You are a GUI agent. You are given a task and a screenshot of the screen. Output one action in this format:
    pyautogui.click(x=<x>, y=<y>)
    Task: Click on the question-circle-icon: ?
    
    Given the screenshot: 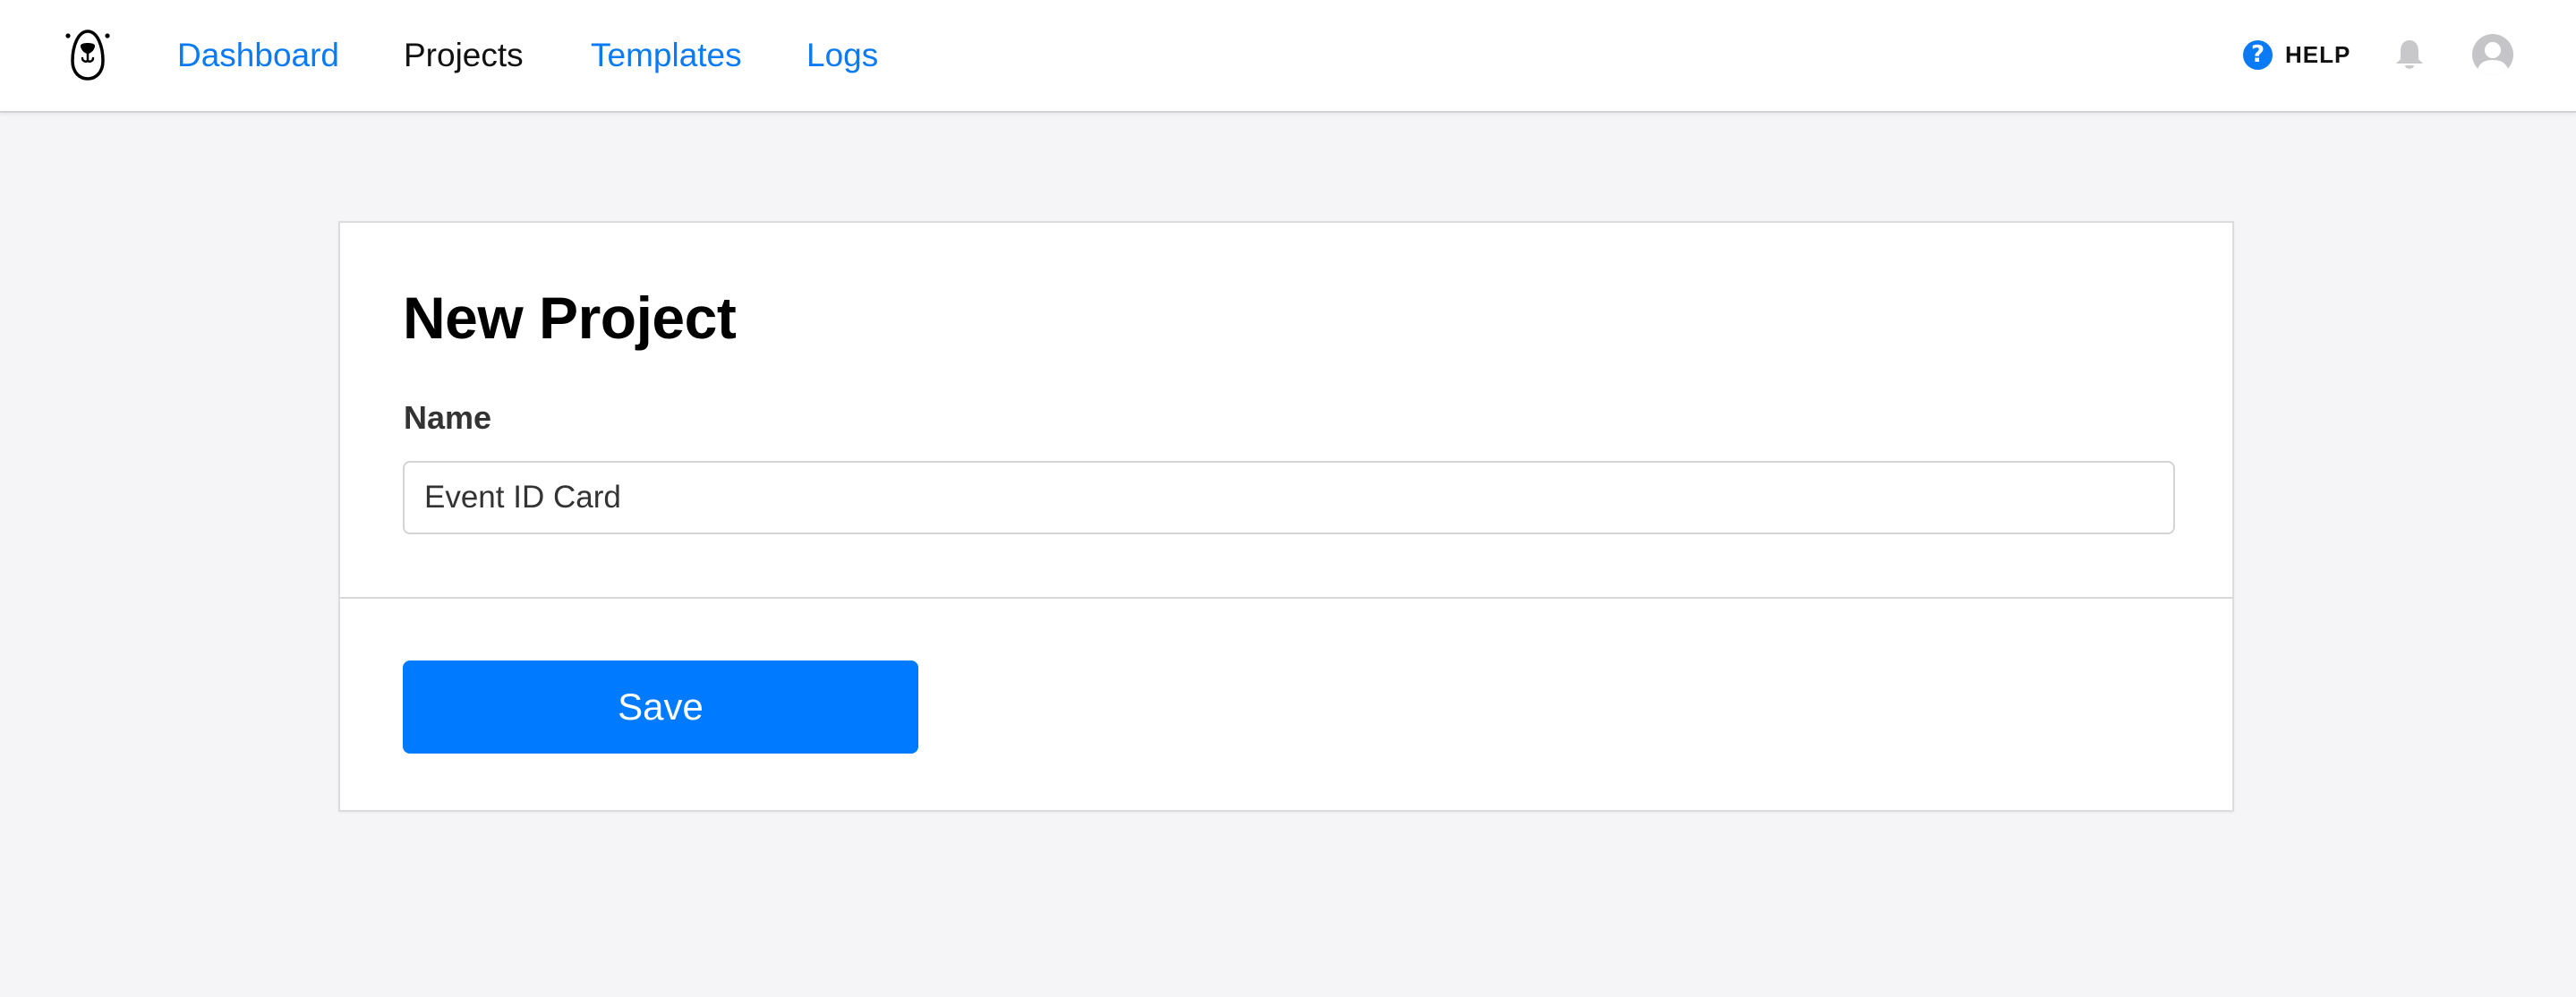 What is the action you would take?
    pyautogui.click(x=2258, y=54)
    